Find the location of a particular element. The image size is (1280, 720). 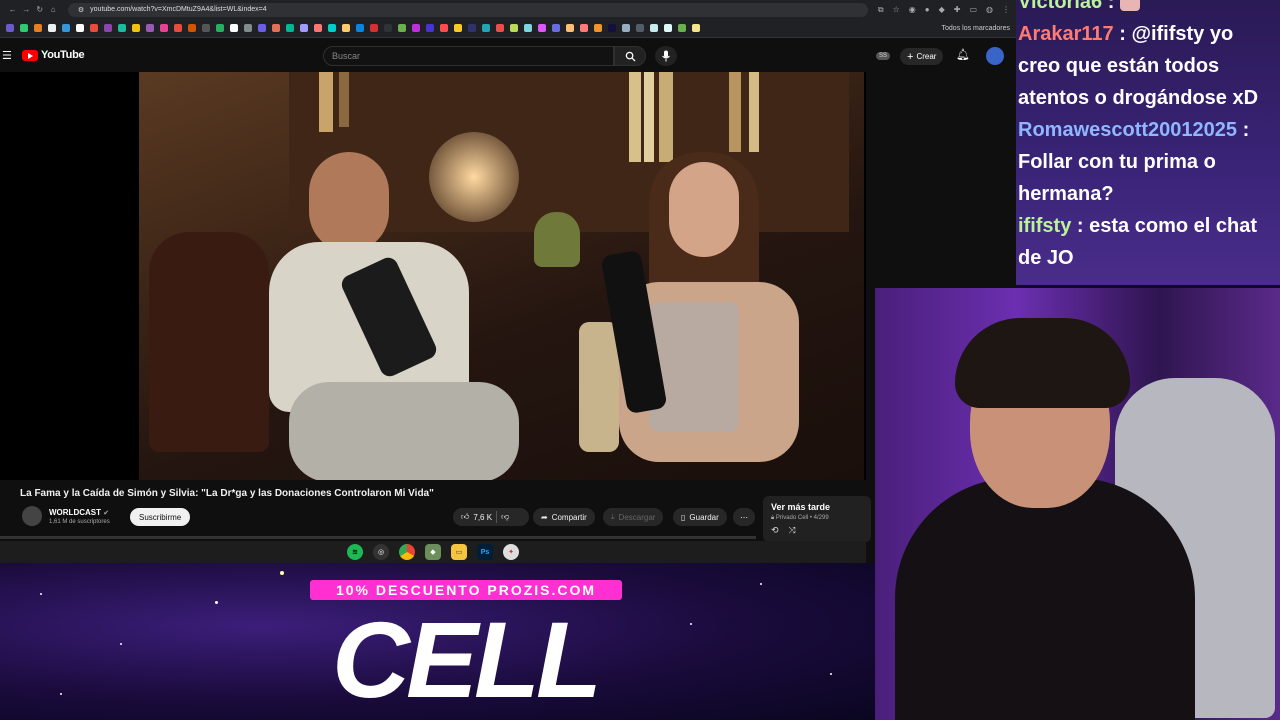

bookmark-star-icon: ☆ is located at coordinates (896, 10).